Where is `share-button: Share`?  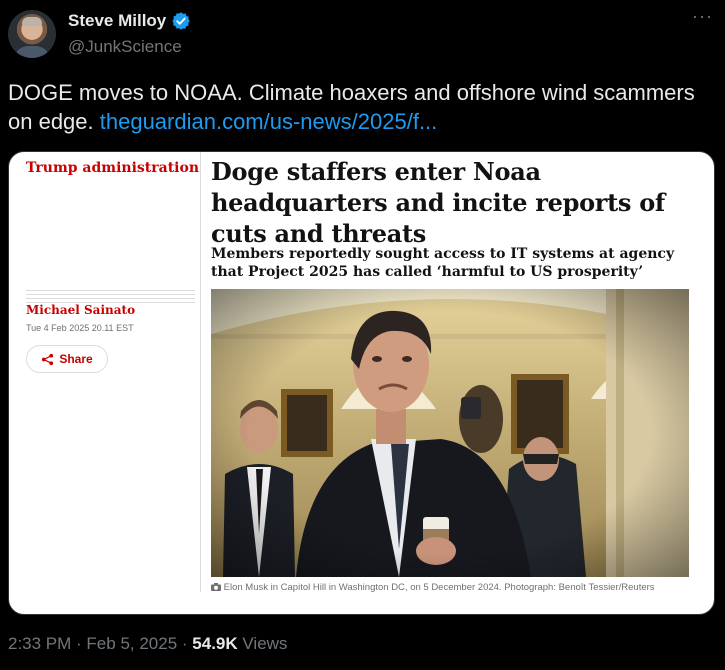 share-button: Share is located at coordinates (67, 359).